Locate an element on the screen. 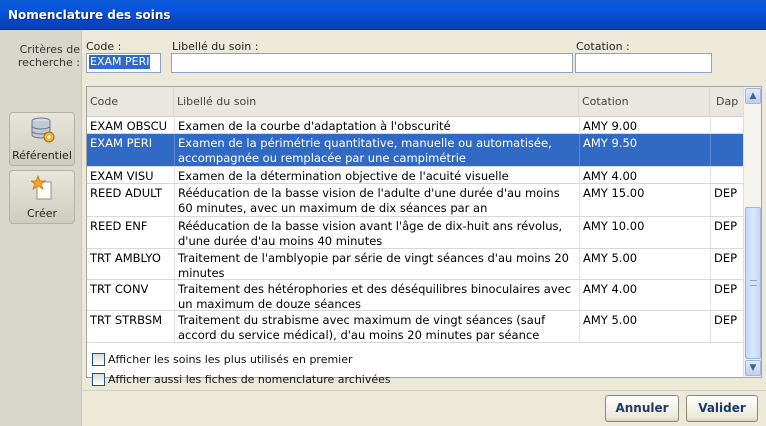  creer-label: Créer is located at coordinates (42, 213).